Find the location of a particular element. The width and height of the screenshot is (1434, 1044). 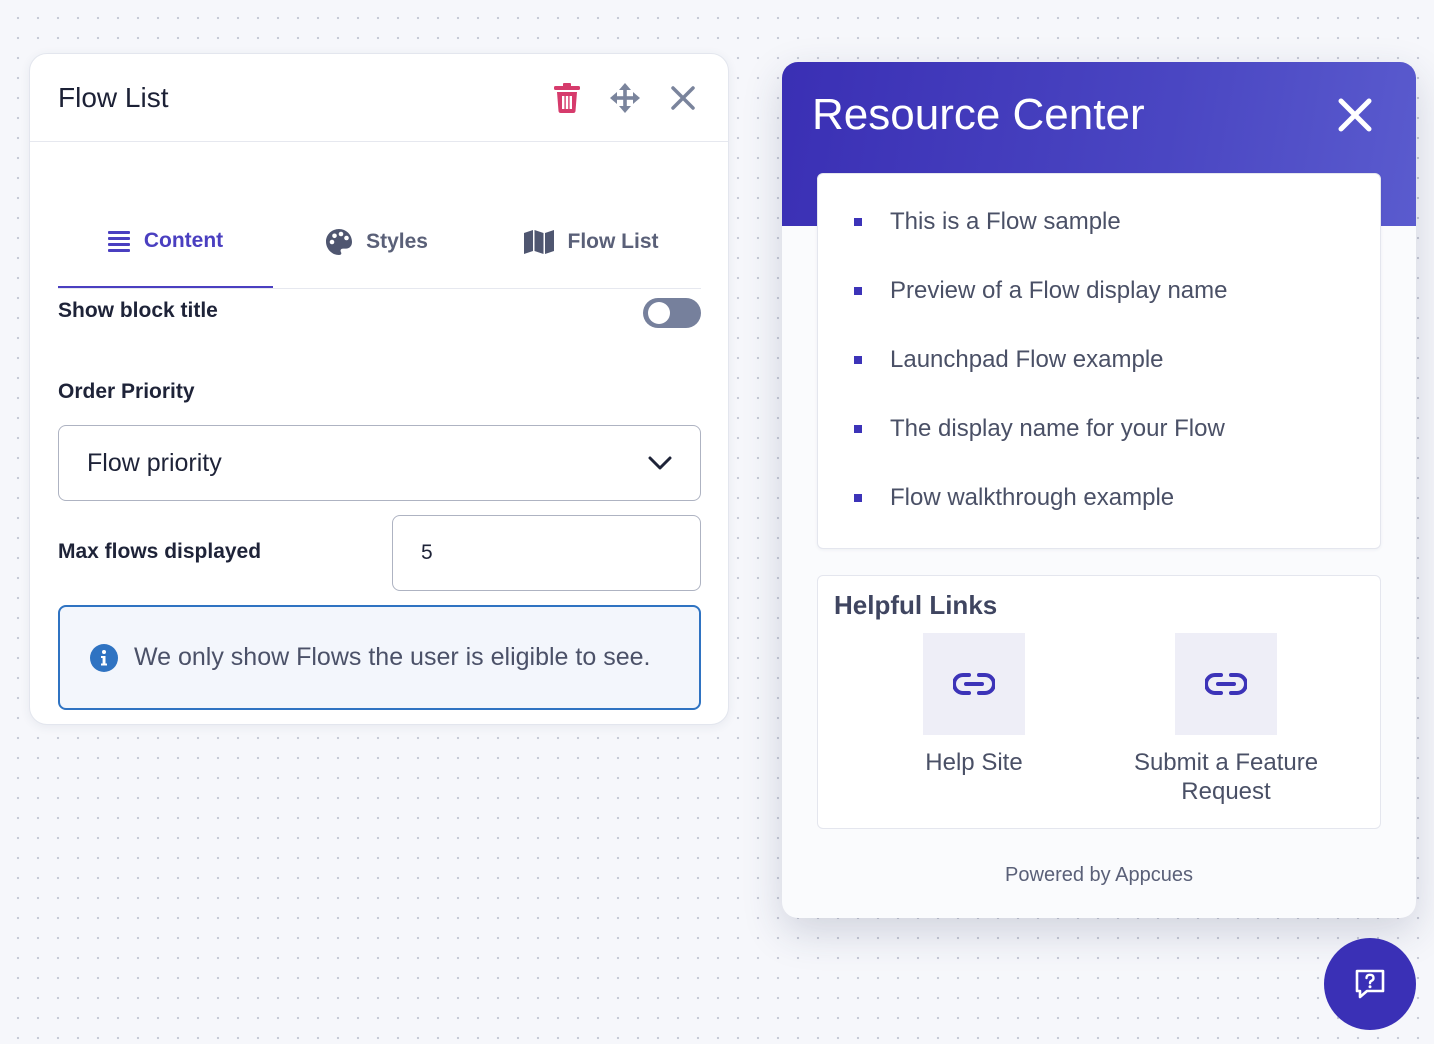

list-item: Flow walkthrough example is located at coordinates (1014, 498).